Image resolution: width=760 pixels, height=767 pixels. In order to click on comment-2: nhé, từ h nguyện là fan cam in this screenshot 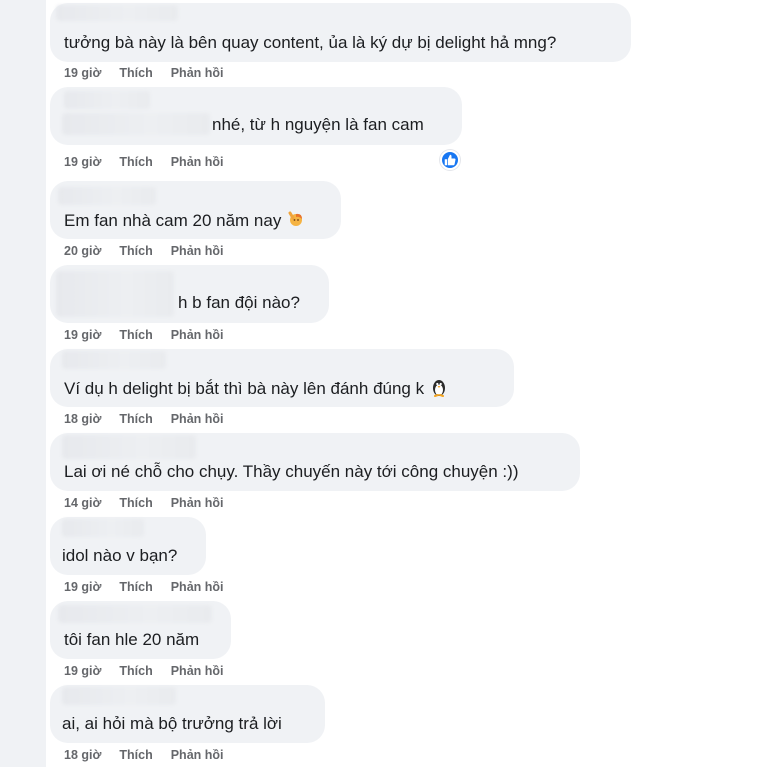, I will do `click(256, 118)`.